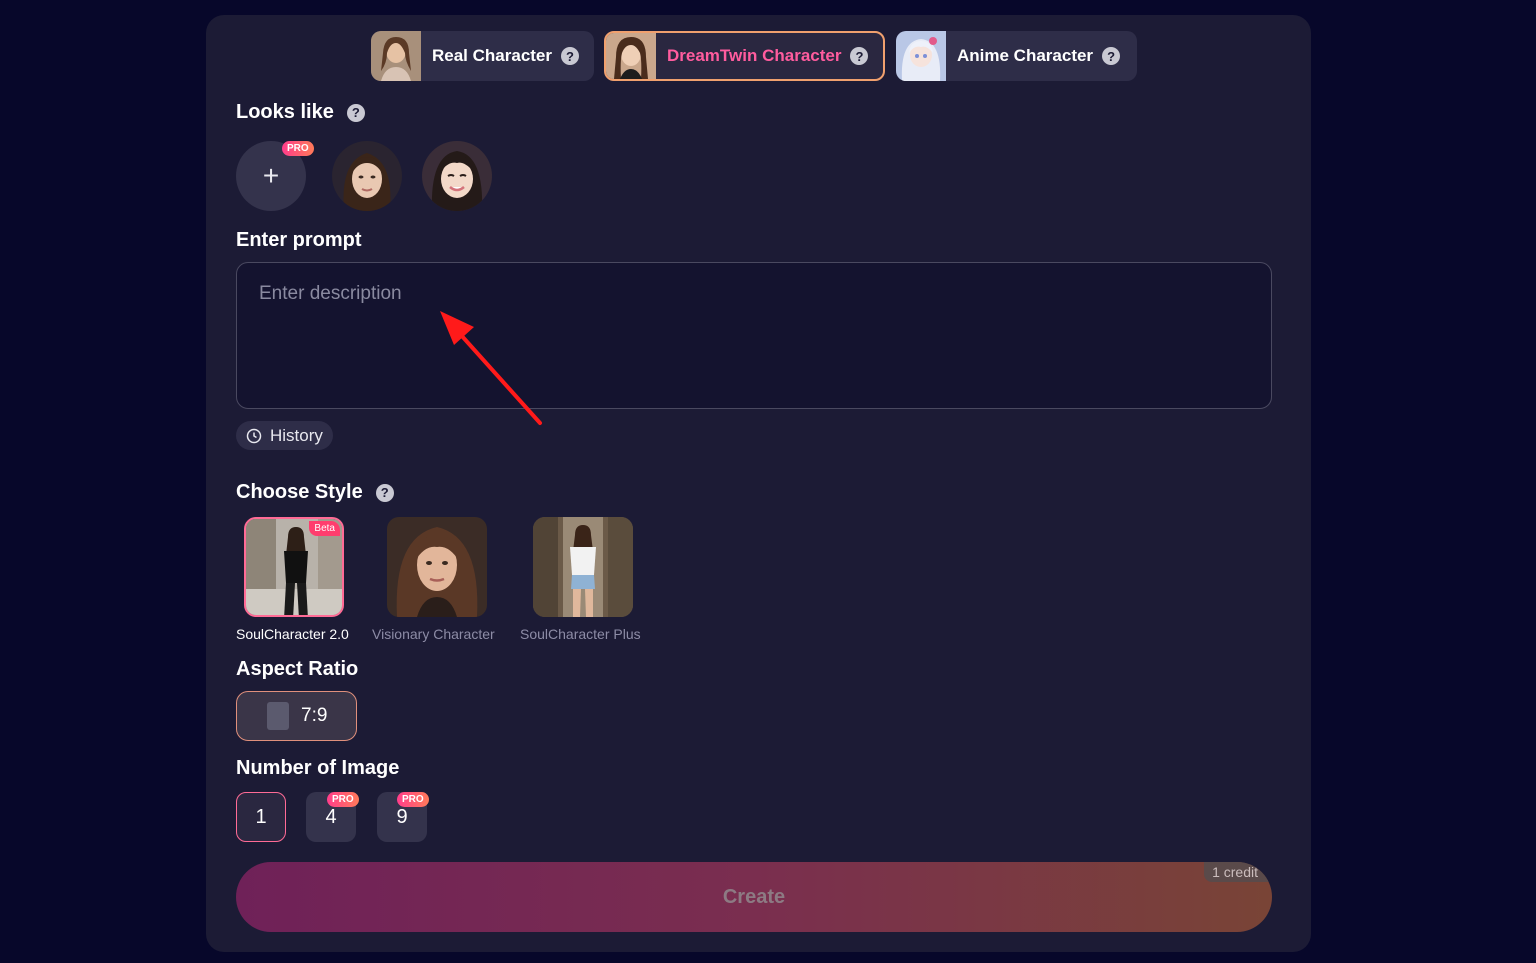 The height and width of the screenshot is (963, 1536). I want to click on aspect-ratio-icon, so click(278, 716).